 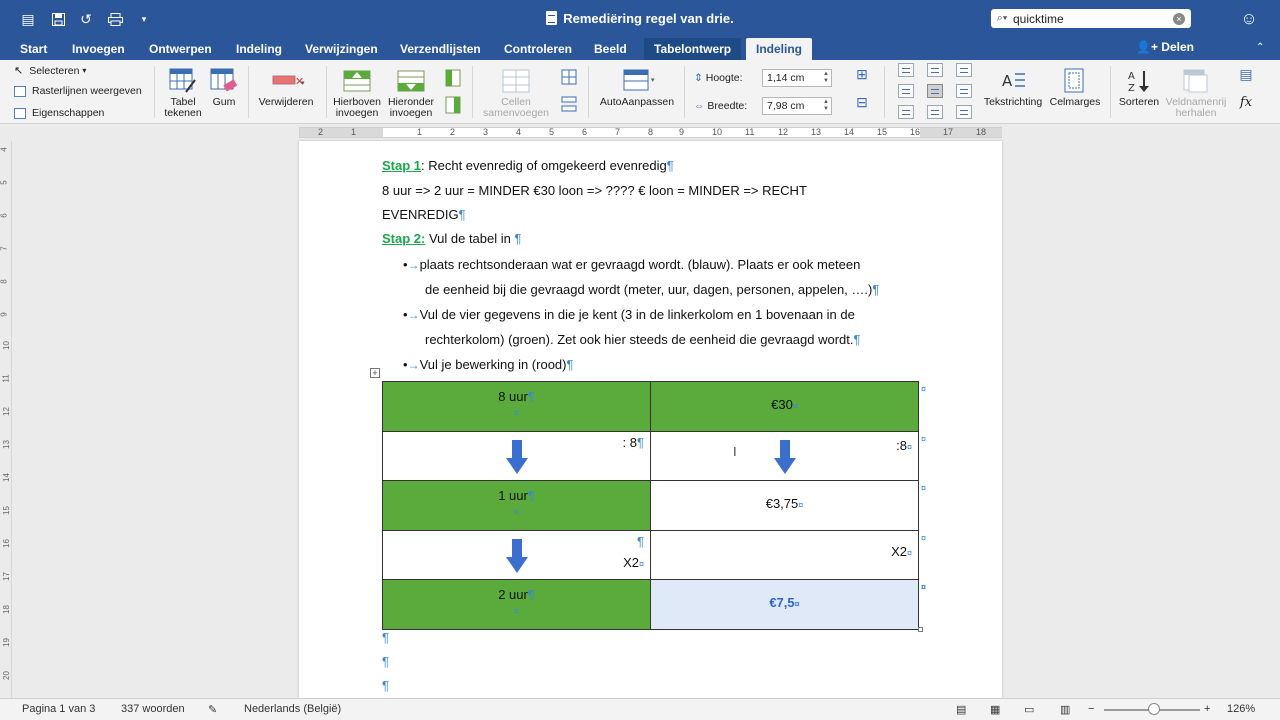 What do you see at coordinates (1091, 709) in the screenshot?
I see `zoom-out-icon: −` at bounding box center [1091, 709].